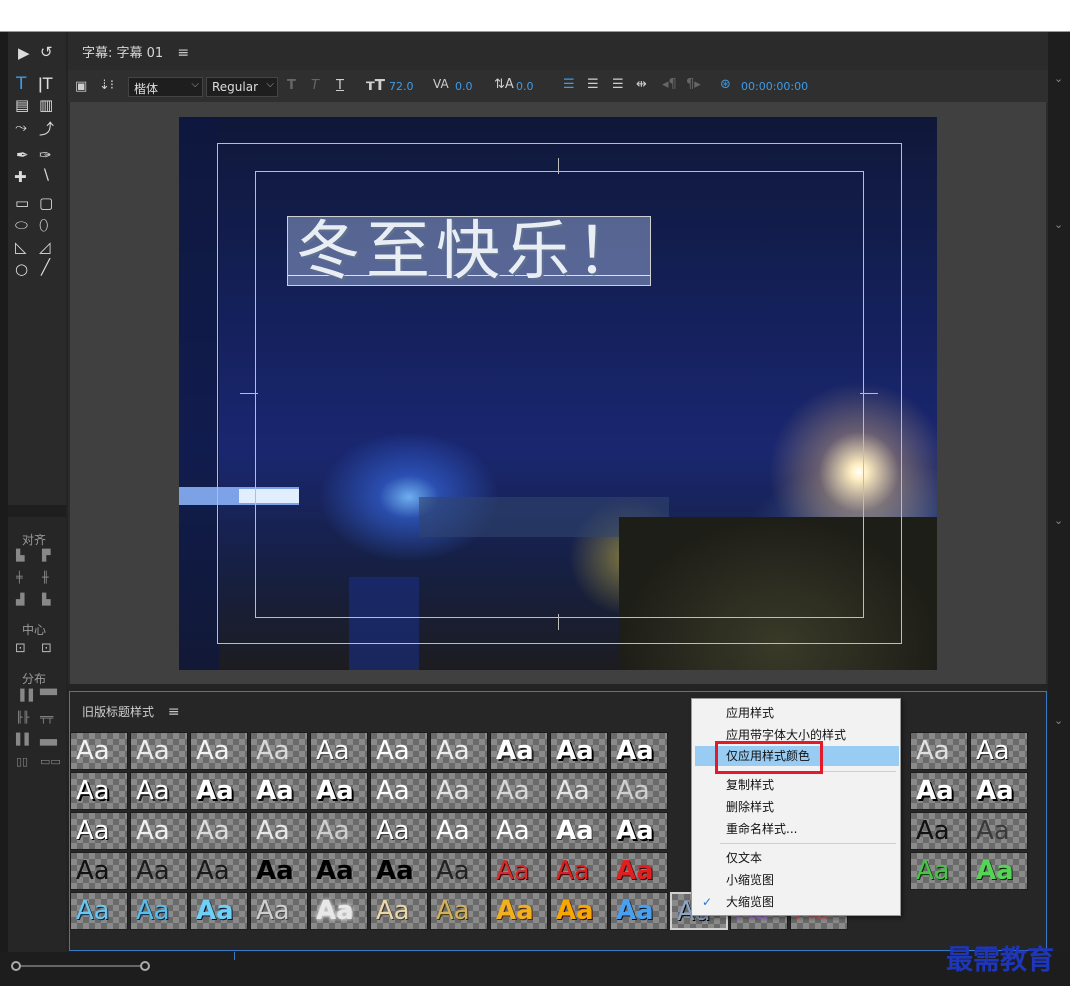 This screenshot has width=1070, height=986. Describe the element at coordinates (16, 966) in the screenshot. I see `zoom-slider-start-handle` at that location.